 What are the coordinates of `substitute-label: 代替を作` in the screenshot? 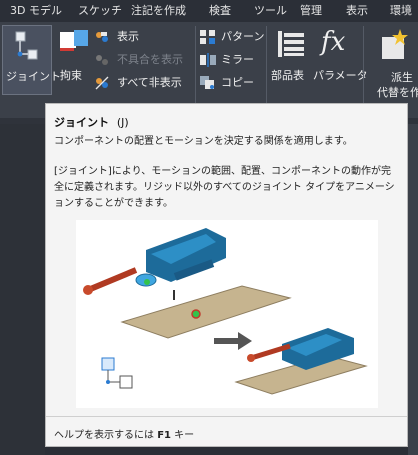 It's located at (397, 92).